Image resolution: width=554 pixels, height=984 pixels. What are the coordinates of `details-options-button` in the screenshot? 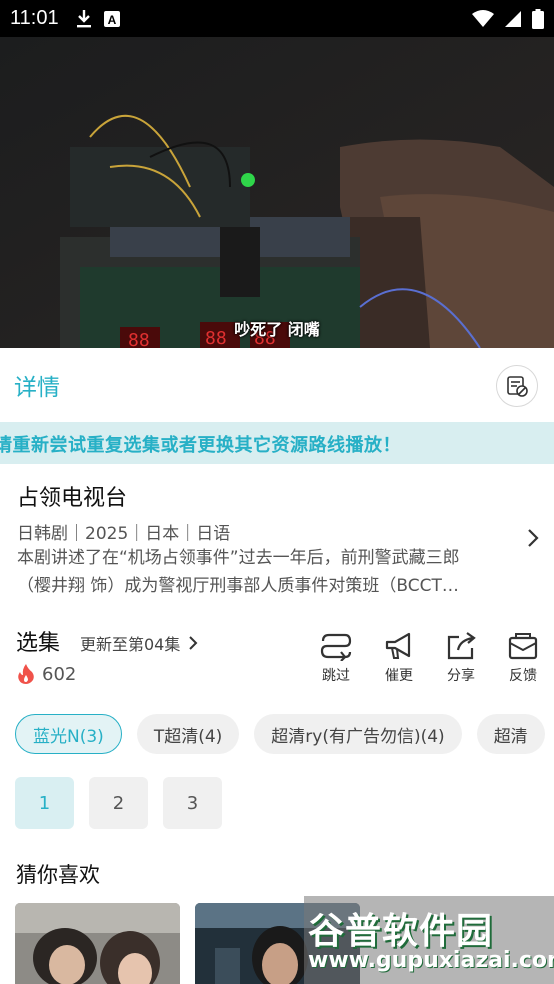 It's located at (517, 386).